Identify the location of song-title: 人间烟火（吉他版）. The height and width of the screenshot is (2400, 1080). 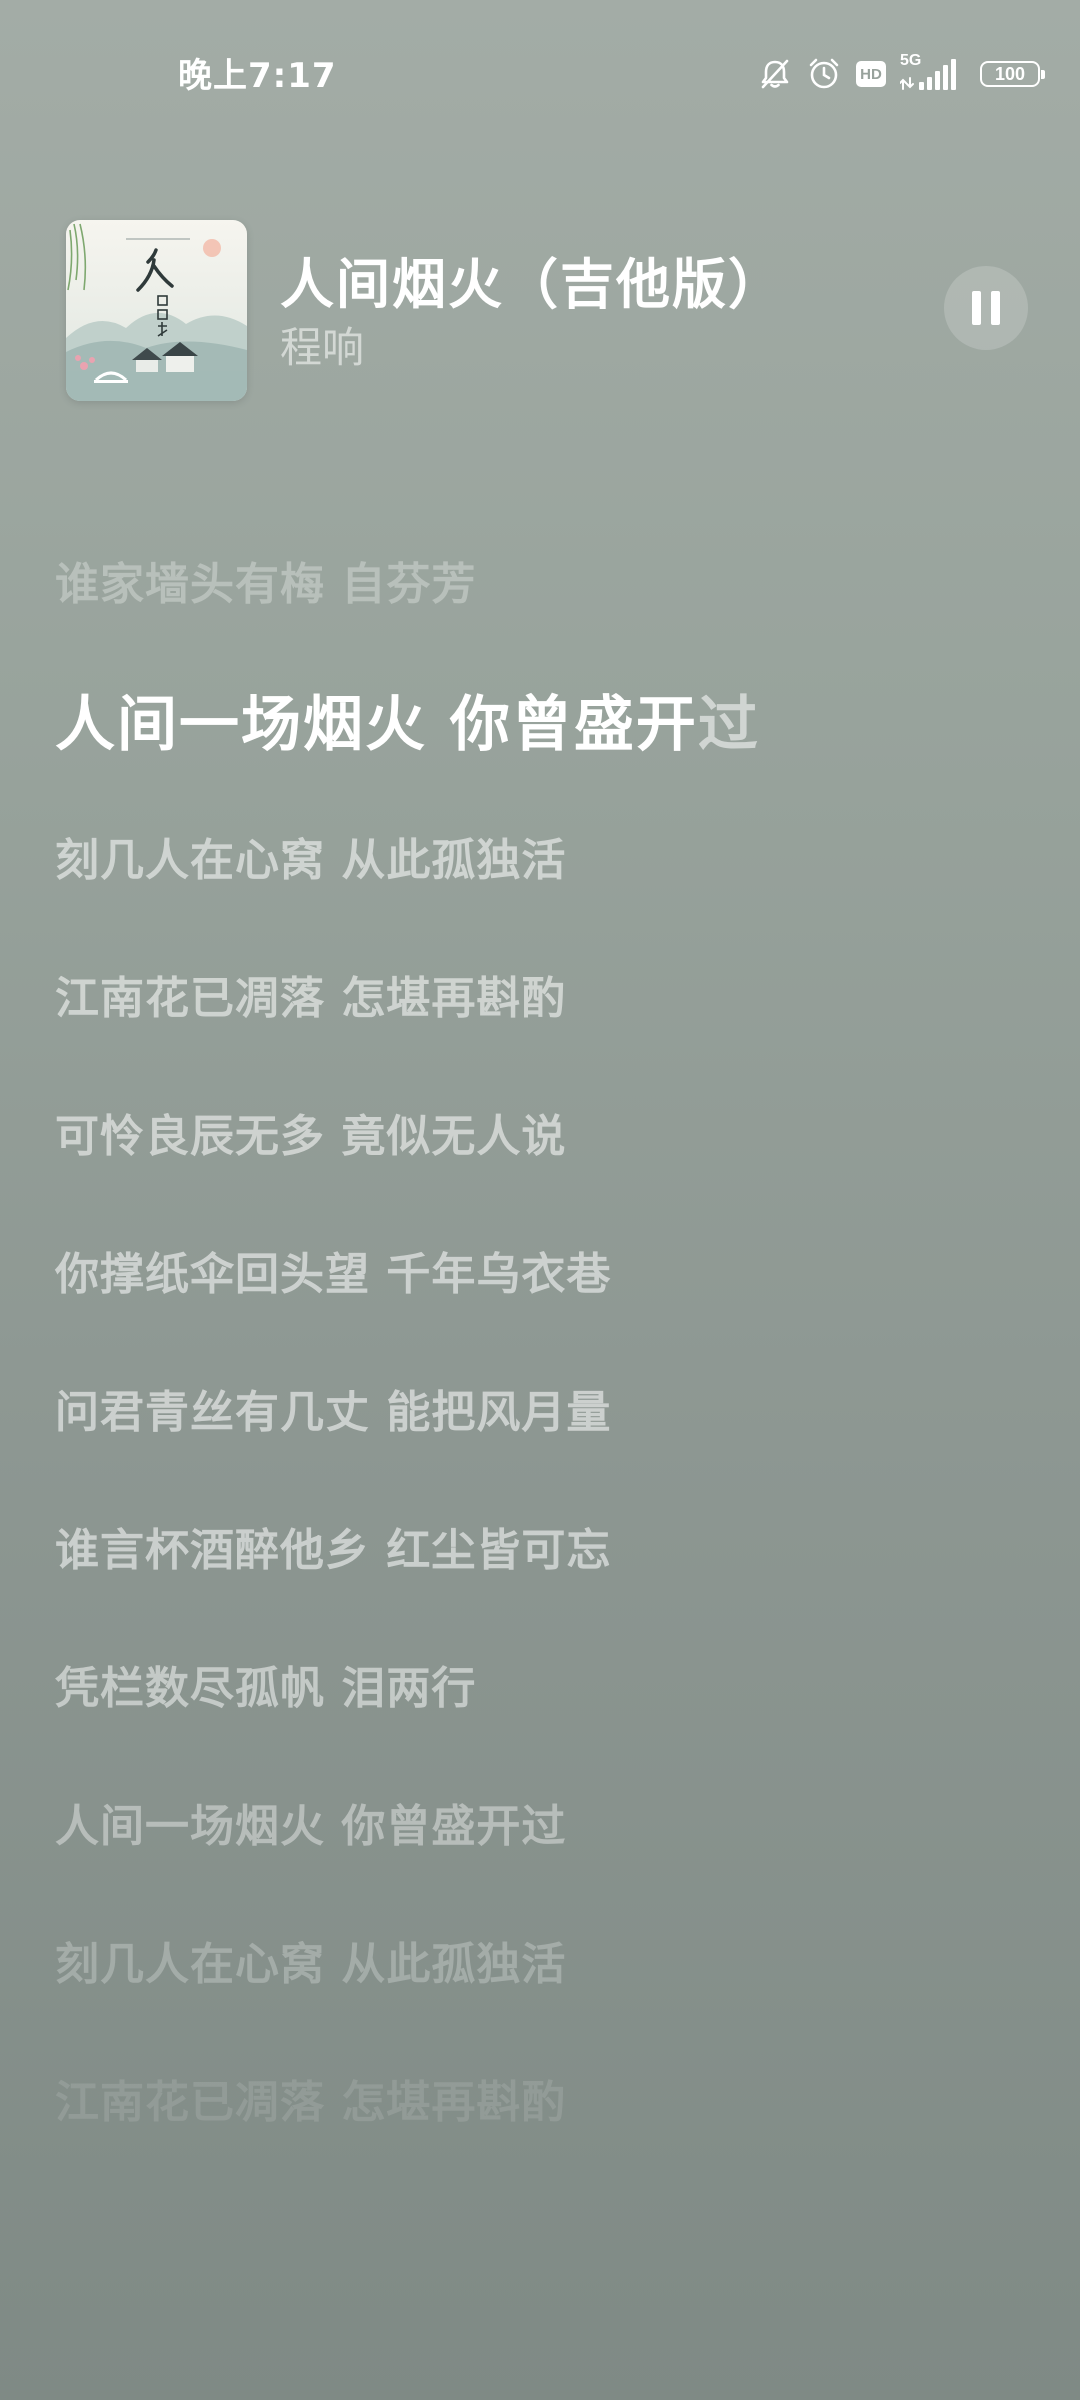
(532, 279).